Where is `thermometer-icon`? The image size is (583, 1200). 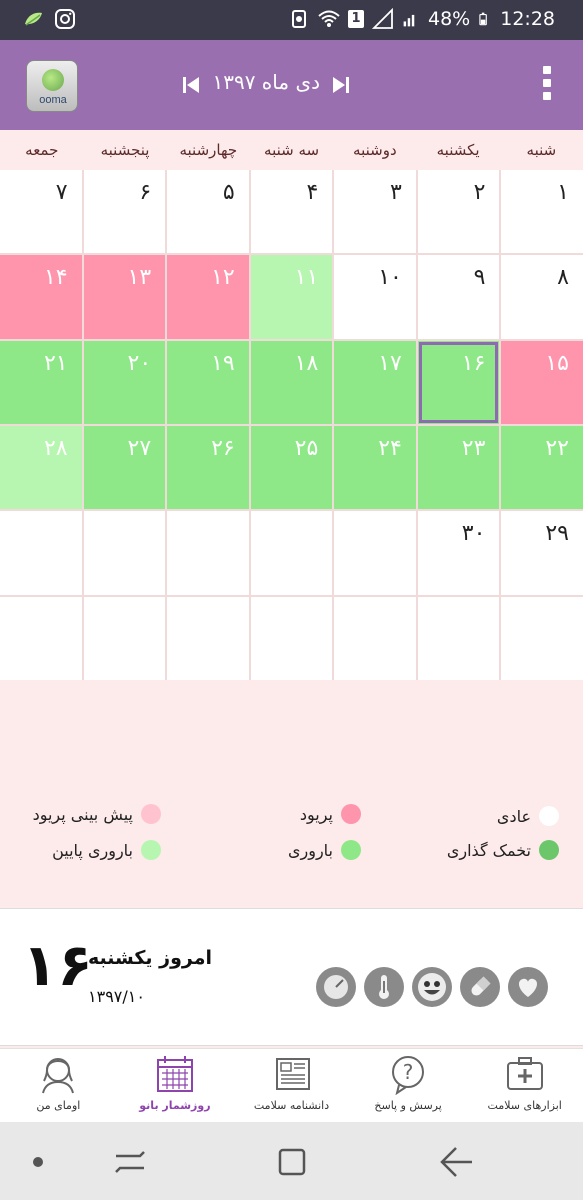
thermometer-icon is located at coordinates (384, 987).